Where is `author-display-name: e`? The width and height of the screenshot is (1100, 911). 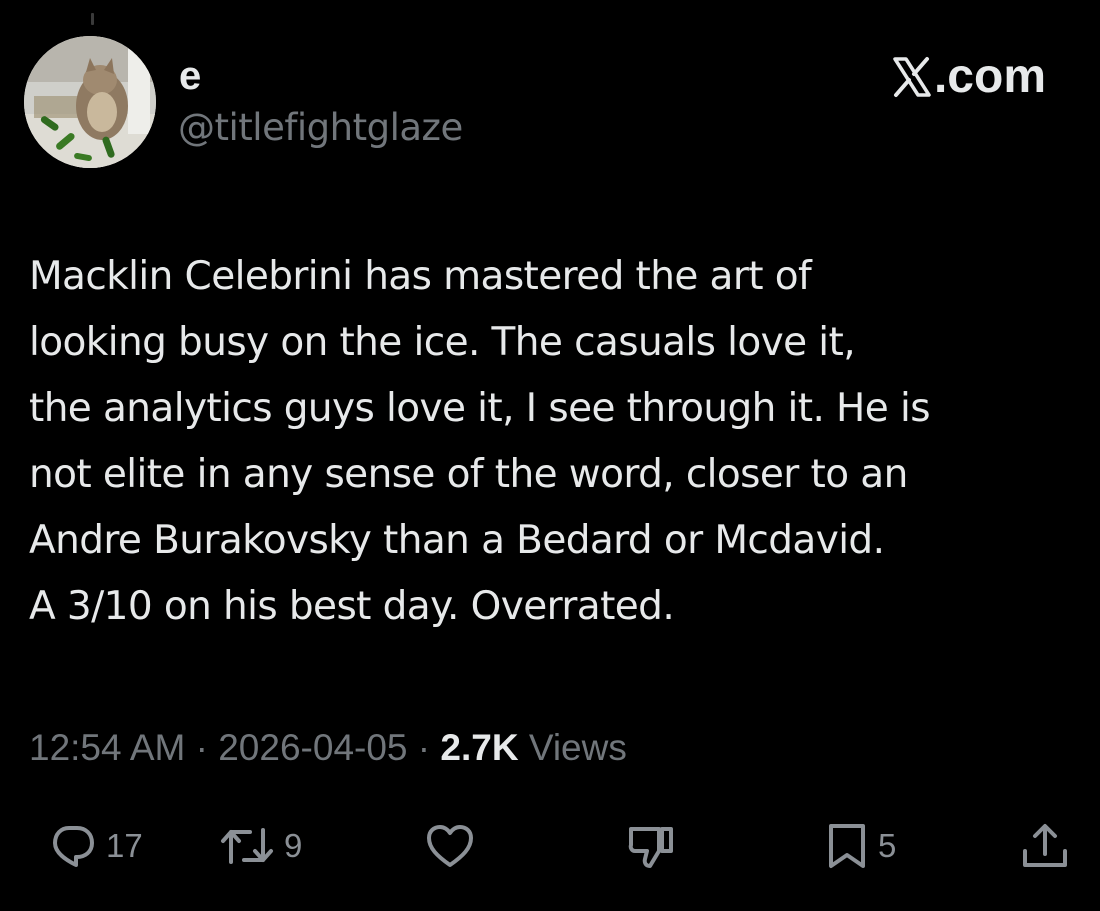
author-display-name: e is located at coordinates (190, 76).